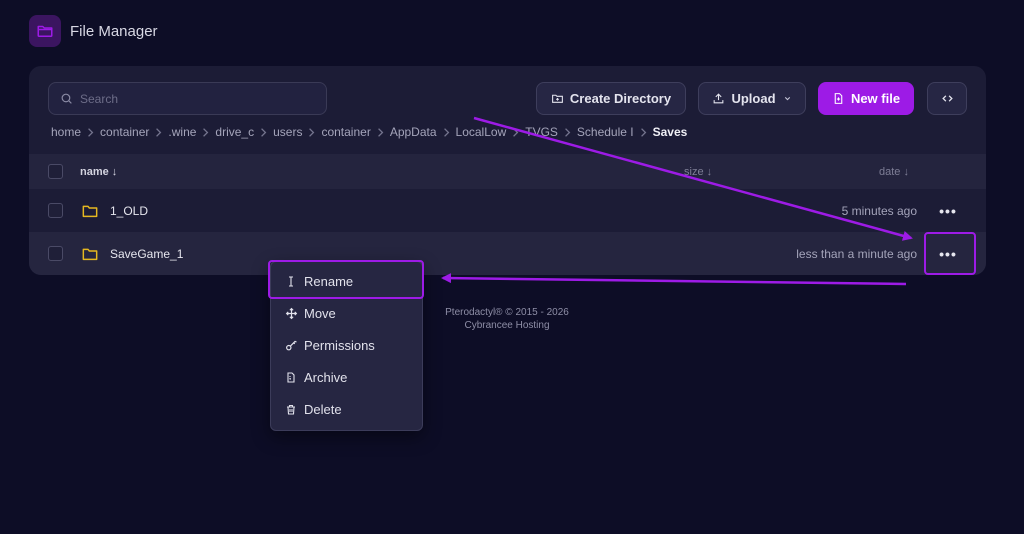 The height and width of the screenshot is (534, 1024). What do you see at coordinates (323, 409) in the screenshot?
I see `menu-item-label: Delete` at bounding box center [323, 409].